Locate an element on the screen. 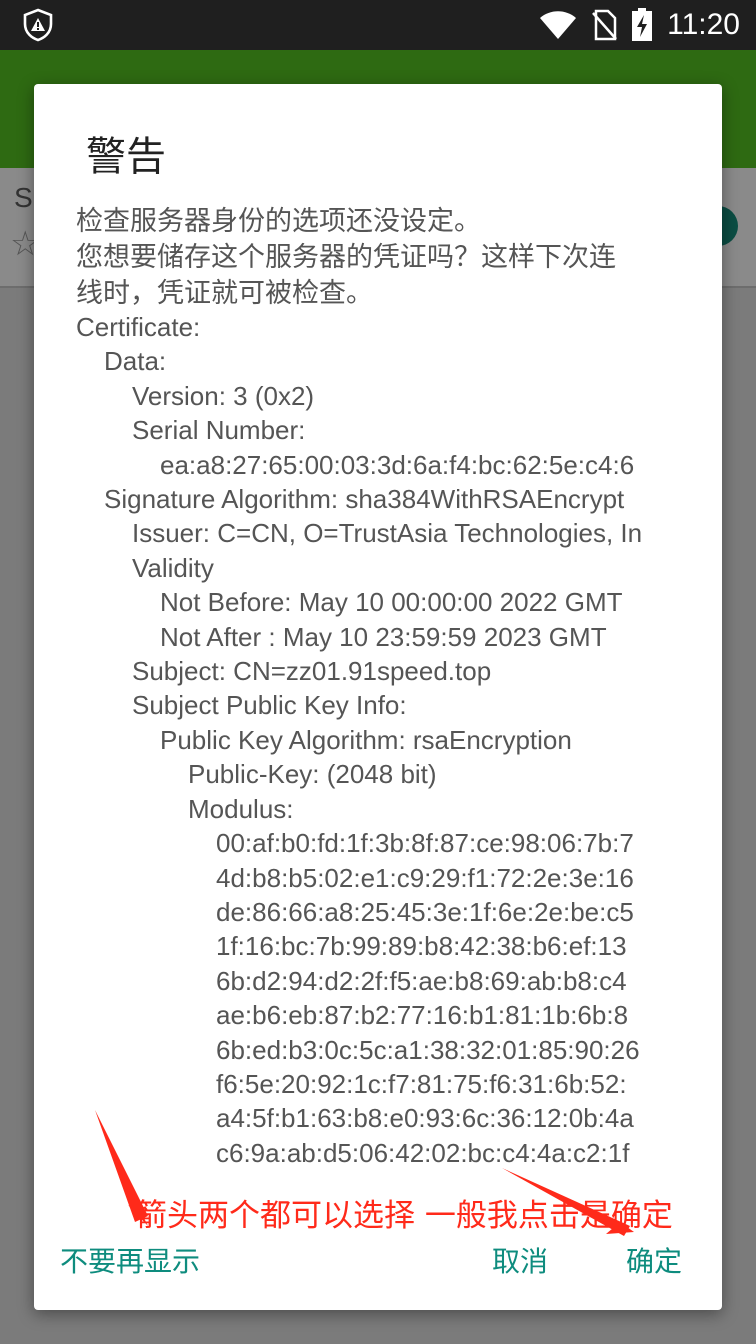 The height and width of the screenshot is (1344, 756). certificate-line: de:86:66:a8:25:45:3e:1f:6e:2e:be:c5 is located at coordinates (425, 911).